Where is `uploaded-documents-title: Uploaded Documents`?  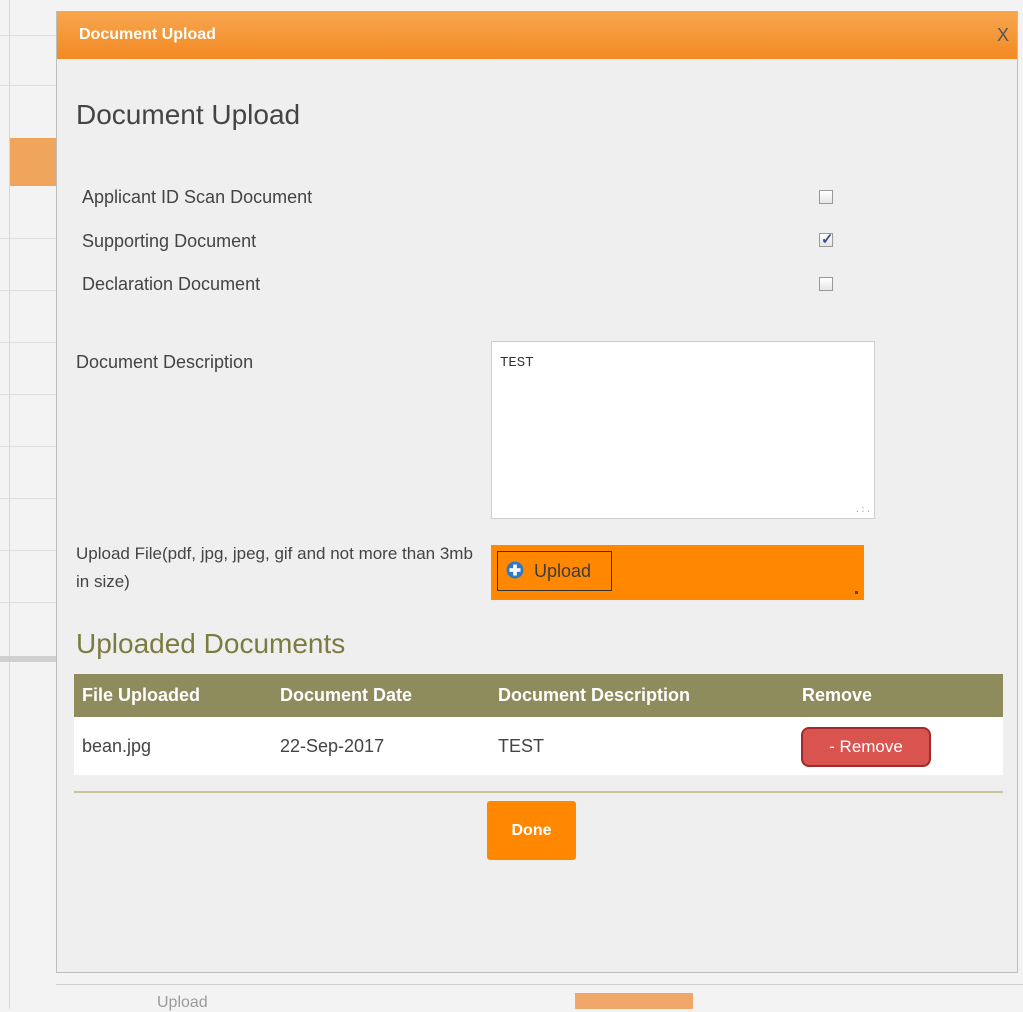 uploaded-documents-title: Uploaded Documents is located at coordinates (211, 643).